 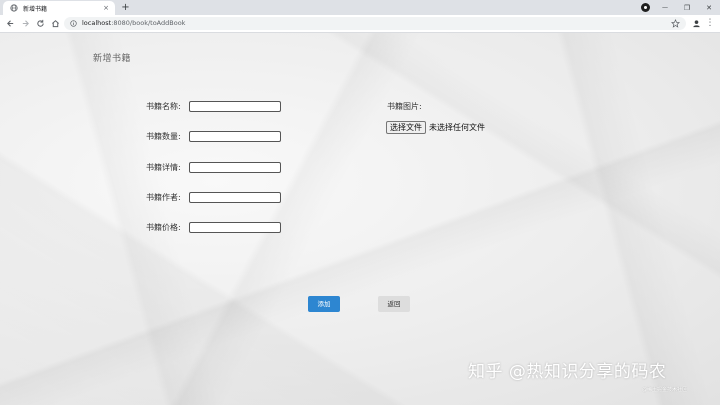 I want to click on url-text: localhost:8080/book/toAddBook, so click(x=133, y=23).